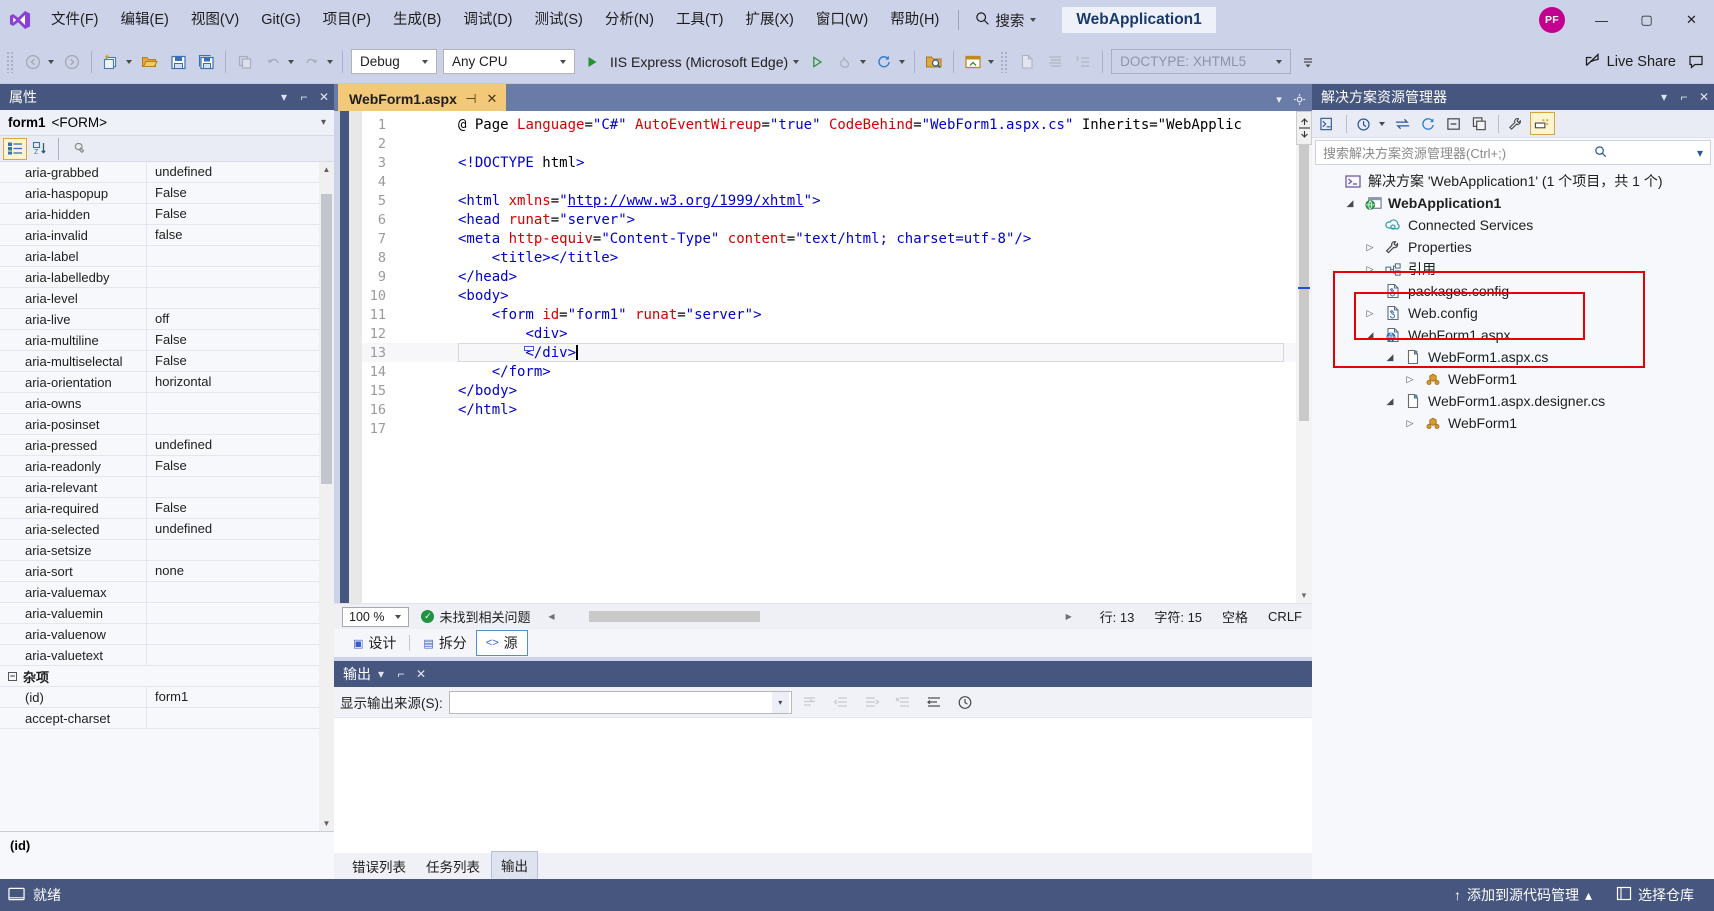 Image resolution: width=1714 pixels, height=911 pixels. Describe the element at coordinates (323, 122) in the screenshot. I see `chevron-down-icon: ▾` at that location.